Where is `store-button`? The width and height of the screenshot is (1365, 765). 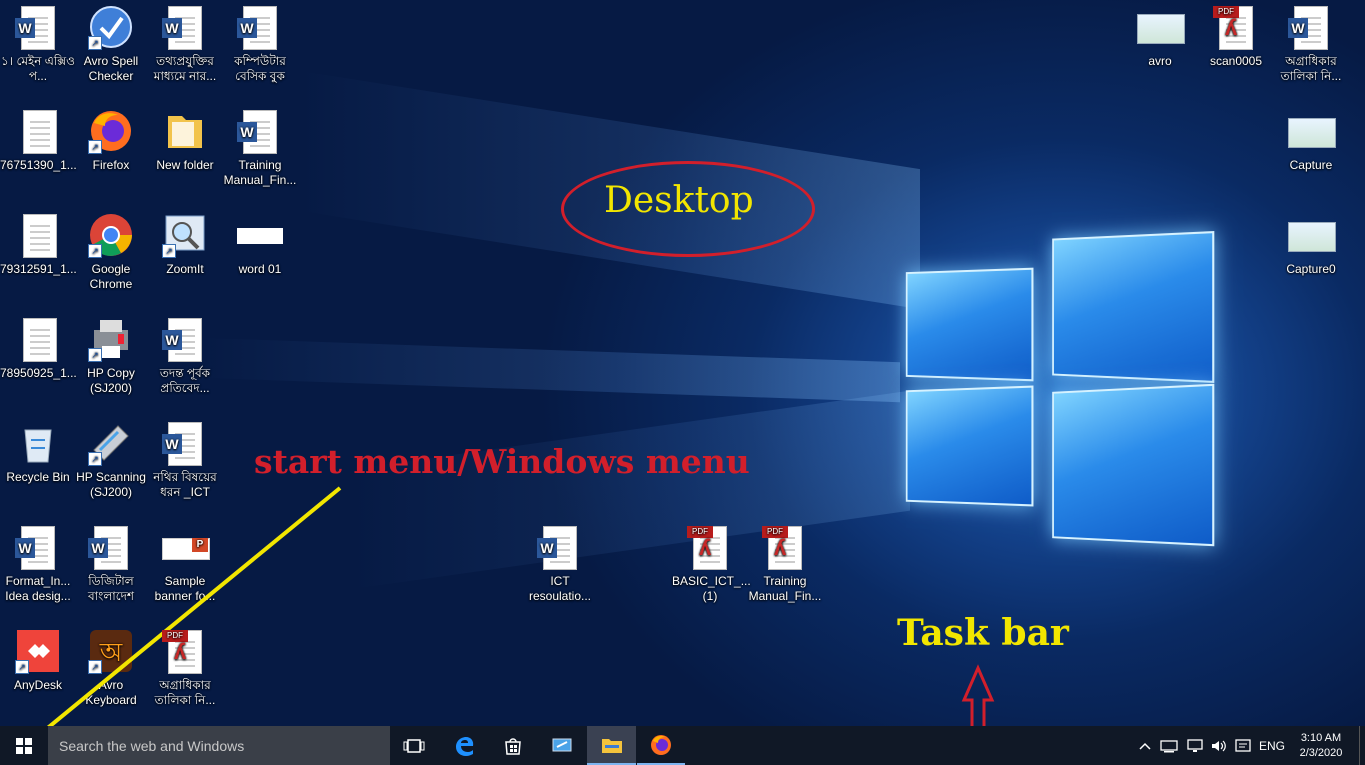 store-button is located at coordinates (513, 745).